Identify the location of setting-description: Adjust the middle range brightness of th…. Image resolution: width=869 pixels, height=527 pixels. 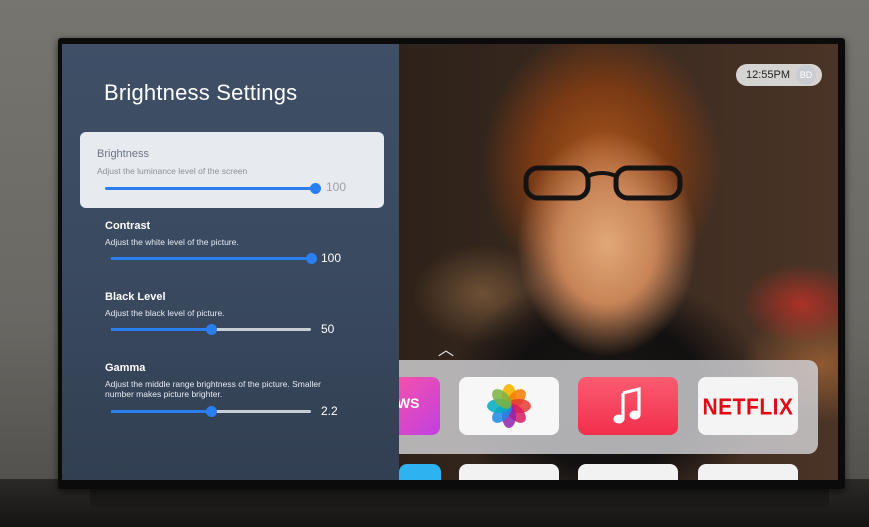
(213, 389).